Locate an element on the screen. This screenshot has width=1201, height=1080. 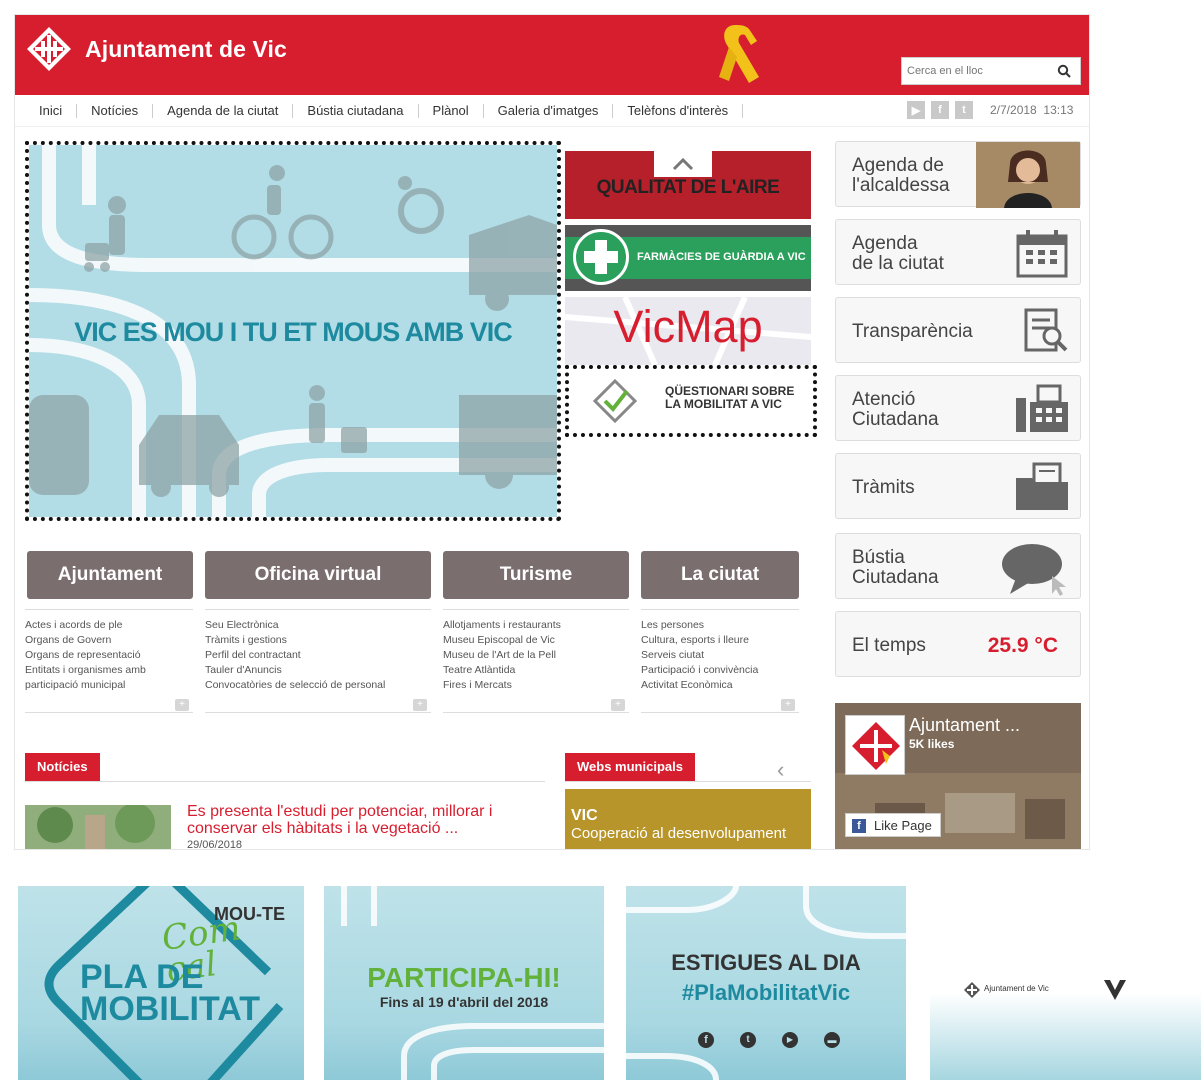
tile-el-temps: El temps 25.9 °C is located at coordinates (958, 644).